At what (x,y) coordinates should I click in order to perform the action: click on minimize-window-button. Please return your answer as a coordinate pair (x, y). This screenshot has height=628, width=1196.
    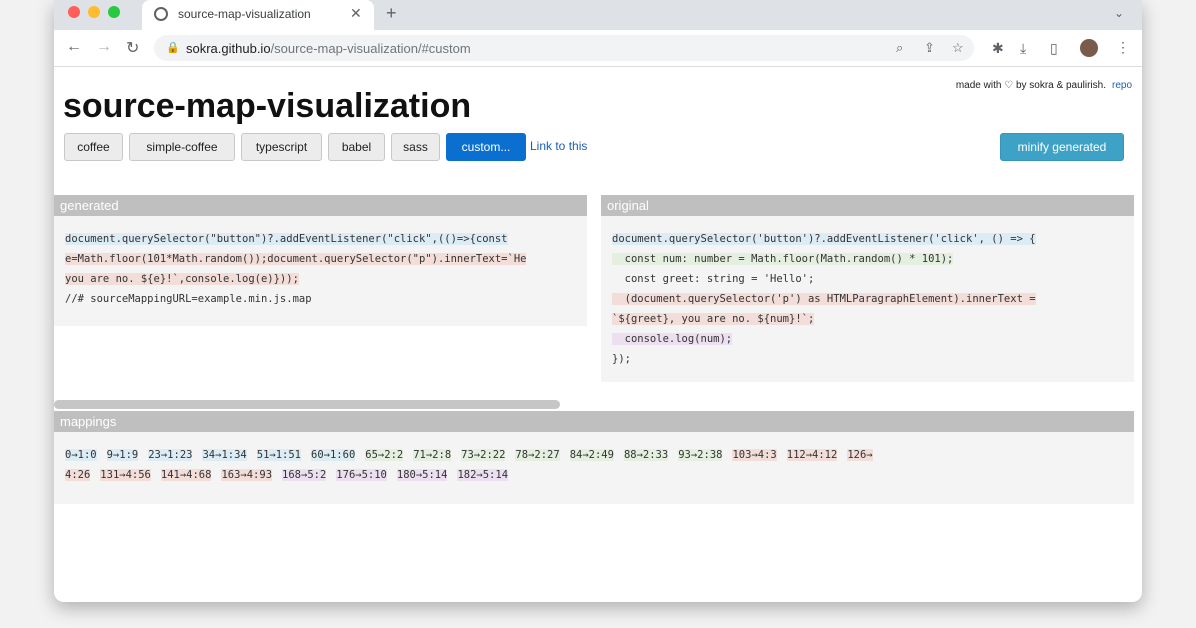
    Looking at the image, I should click on (94, 12).